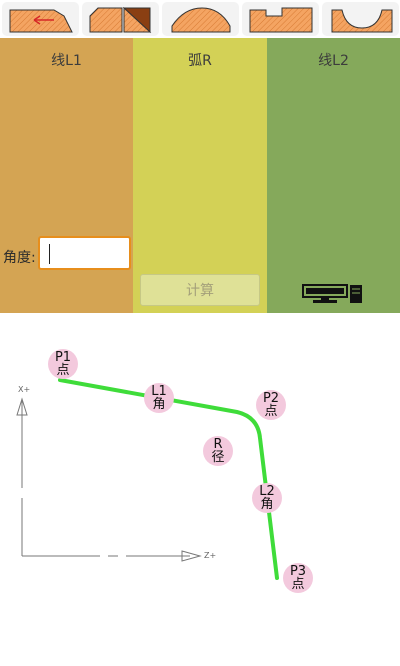 The height and width of the screenshot is (666, 400). I want to click on arc-radius-marker: R 径, so click(218, 451).